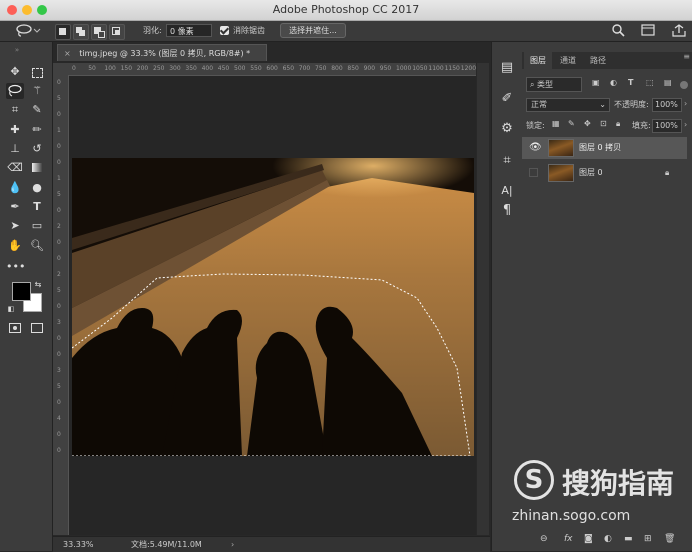 The image size is (692, 552). Describe the element at coordinates (28, 30) in the screenshot. I see `lasso-preset-icon` at that location.